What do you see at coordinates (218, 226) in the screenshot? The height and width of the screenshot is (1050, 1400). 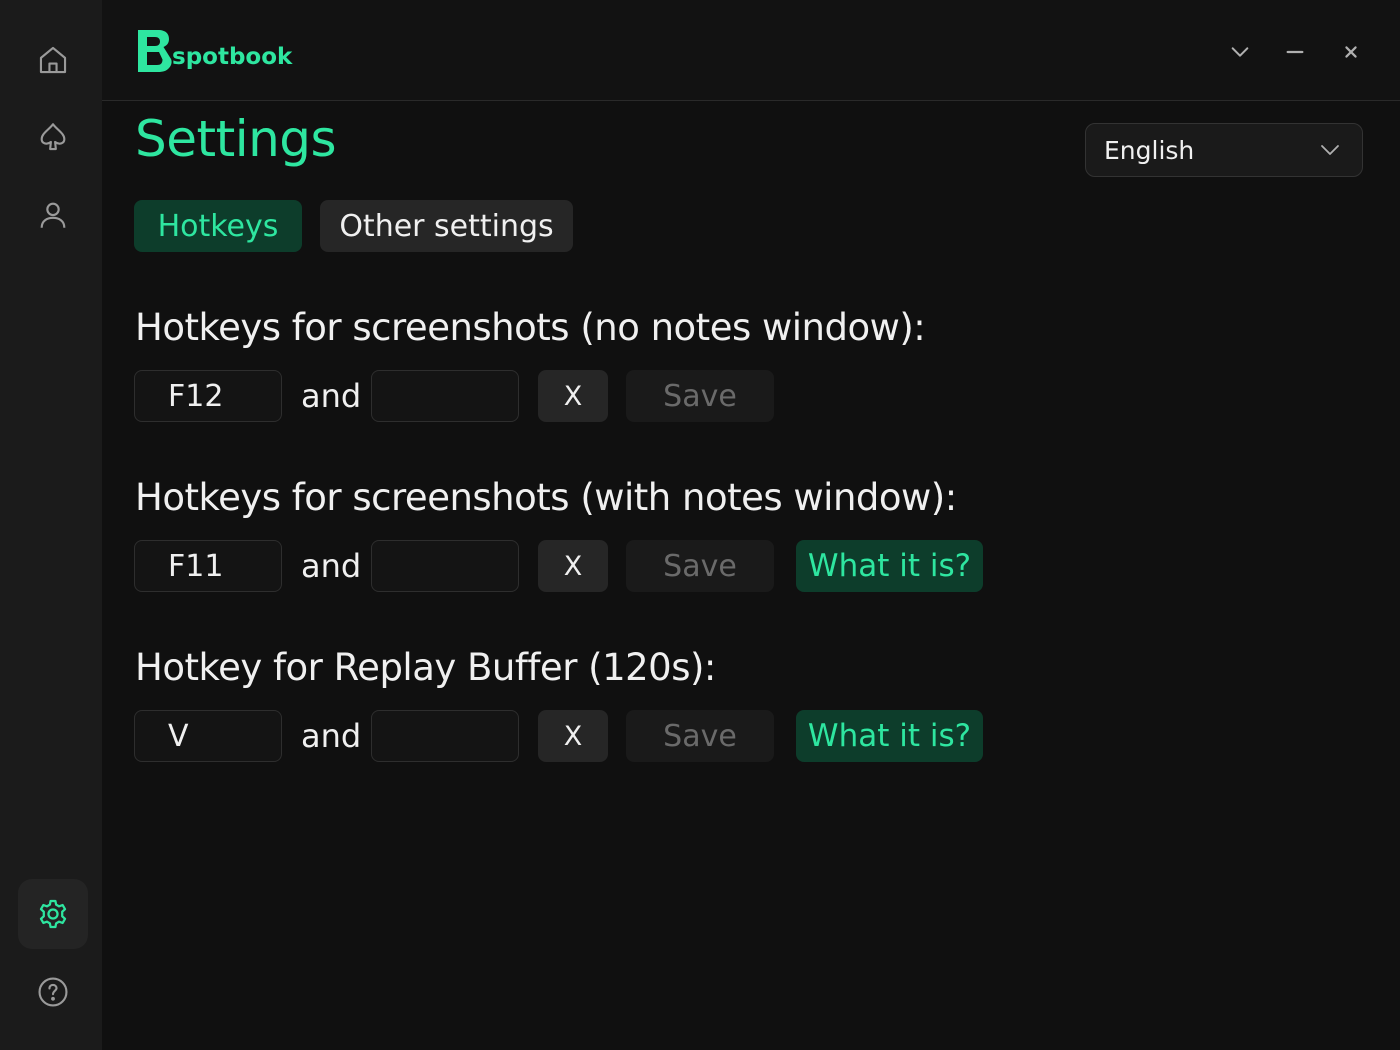 I see `tab-hotkeys: Hotkeys` at bounding box center [218, 226].